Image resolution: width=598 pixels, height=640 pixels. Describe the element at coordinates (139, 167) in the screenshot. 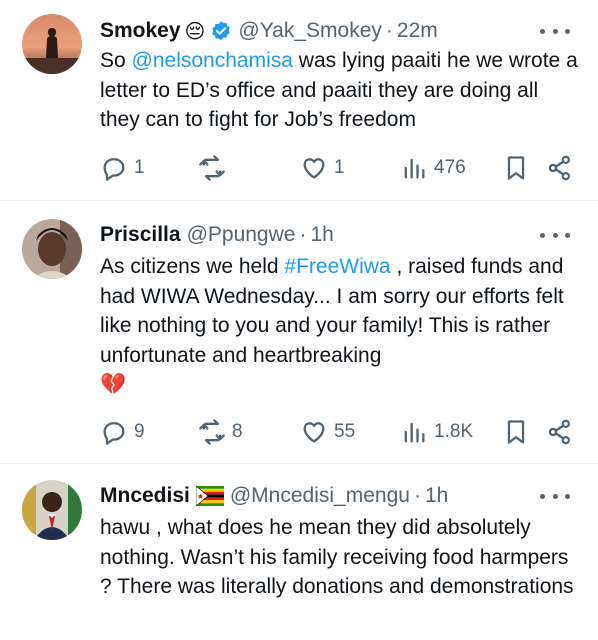

I see `reply-count: 1` at that location.